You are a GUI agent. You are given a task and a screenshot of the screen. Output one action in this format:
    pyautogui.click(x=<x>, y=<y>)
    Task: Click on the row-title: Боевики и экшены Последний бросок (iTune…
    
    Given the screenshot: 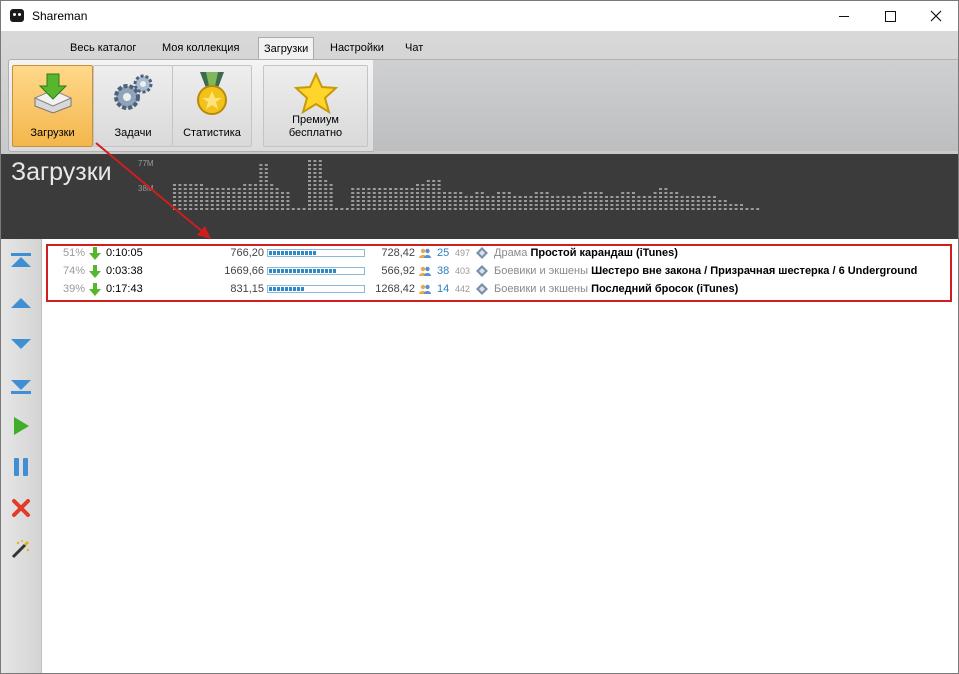 What is the action you would take?
    pyautogui.click(x=616, y=289)
    